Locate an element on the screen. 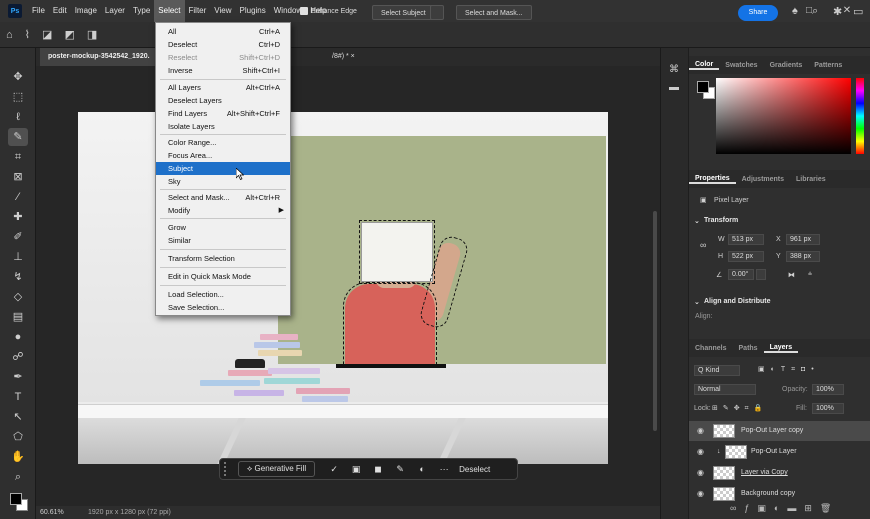 The width and height of the screenshot is (870, 519). comments-icon: ▬ is located at coordinates (674, 87).